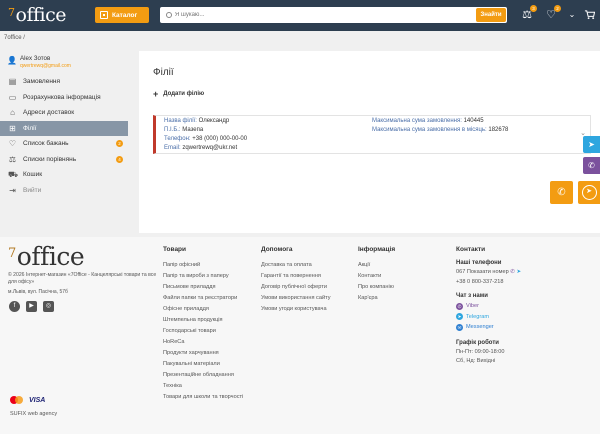 This screenshot has height=434, width=600. What do you see at coordinates (14, 38) in the screenshot?
I see `breadcrumb: 7office /` at bounding box center [14, 38].